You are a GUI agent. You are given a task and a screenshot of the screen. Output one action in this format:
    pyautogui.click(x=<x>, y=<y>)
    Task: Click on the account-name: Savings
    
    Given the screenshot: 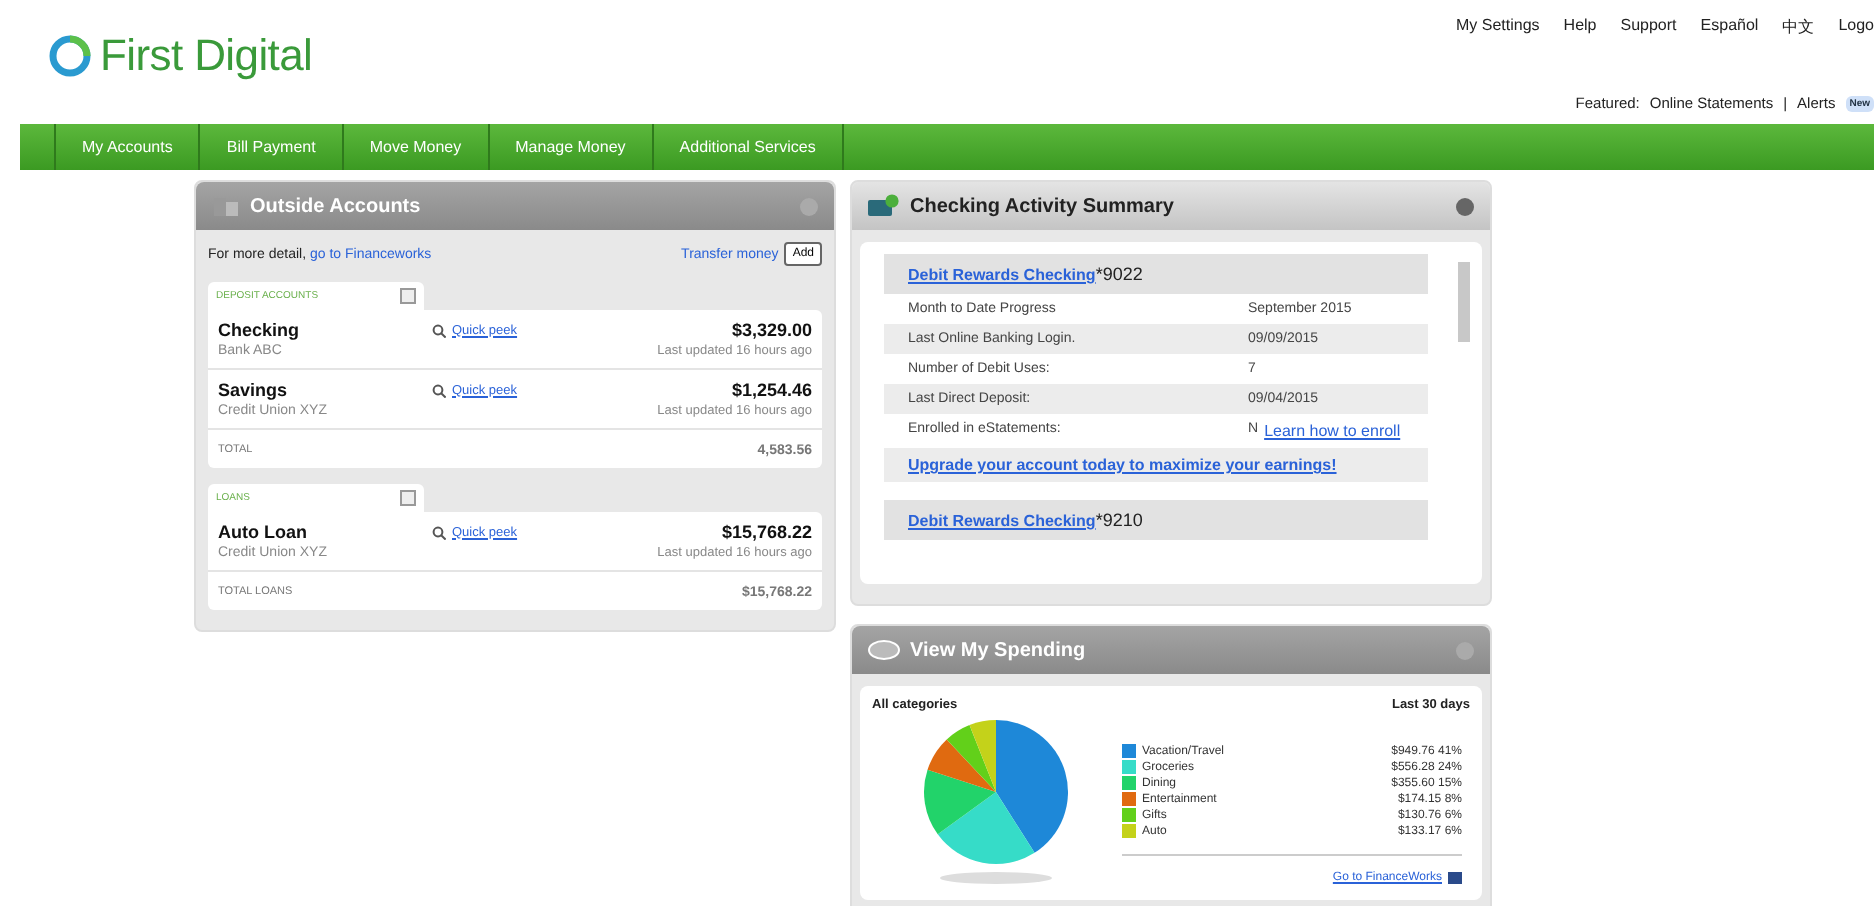 What is the action you would take?
    pyautogui.click(x=254, y=390)
    